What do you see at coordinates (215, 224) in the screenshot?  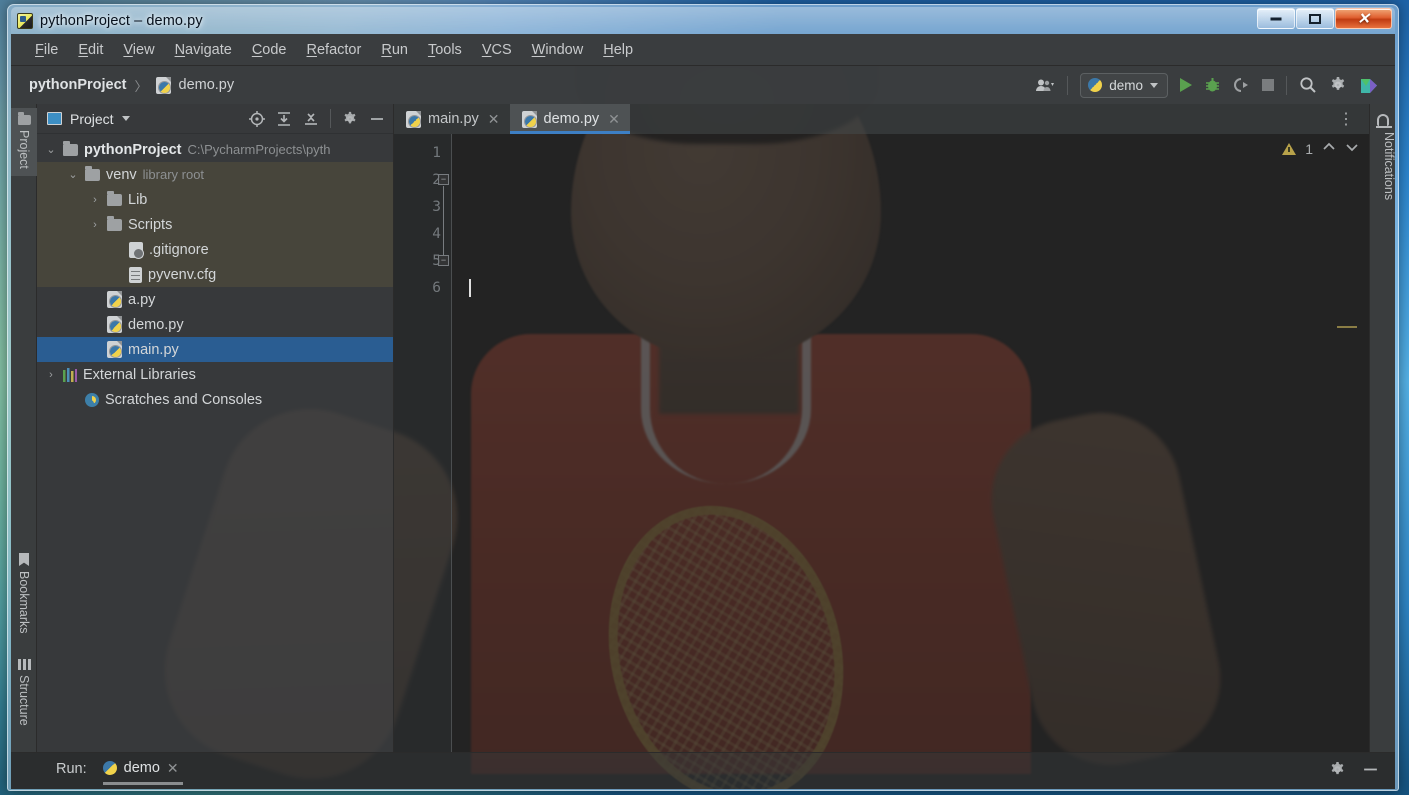 I see `tree-item-scripts: › Scripts` at bounding box center [215, 224].